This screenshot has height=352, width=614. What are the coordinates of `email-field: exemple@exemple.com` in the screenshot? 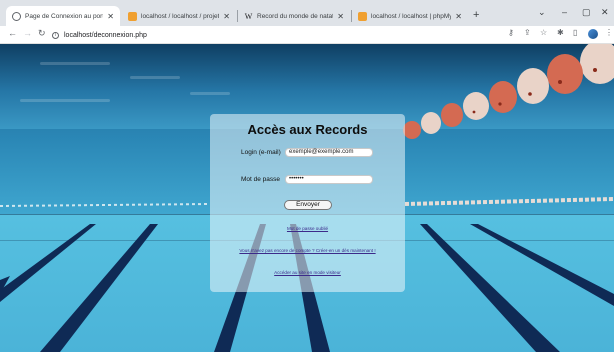 It's located at (329, 152).